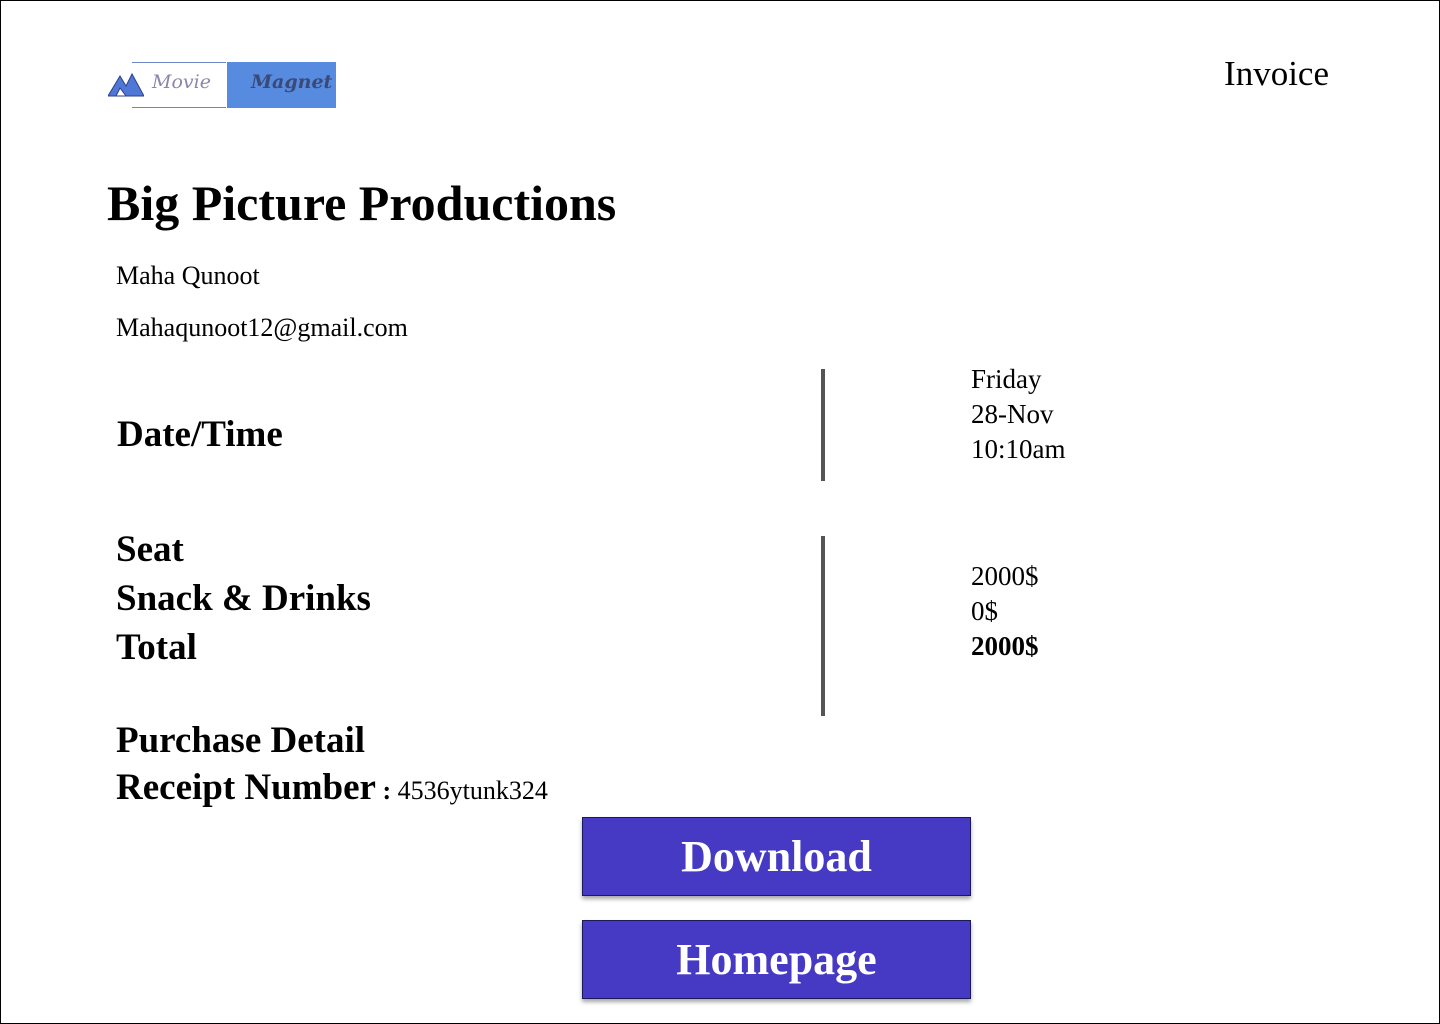  What do you see at coordinates (472, 790) in the screenshot?
I see `receipt-number: 4536ytunk324` at bounding box center [472, 790].